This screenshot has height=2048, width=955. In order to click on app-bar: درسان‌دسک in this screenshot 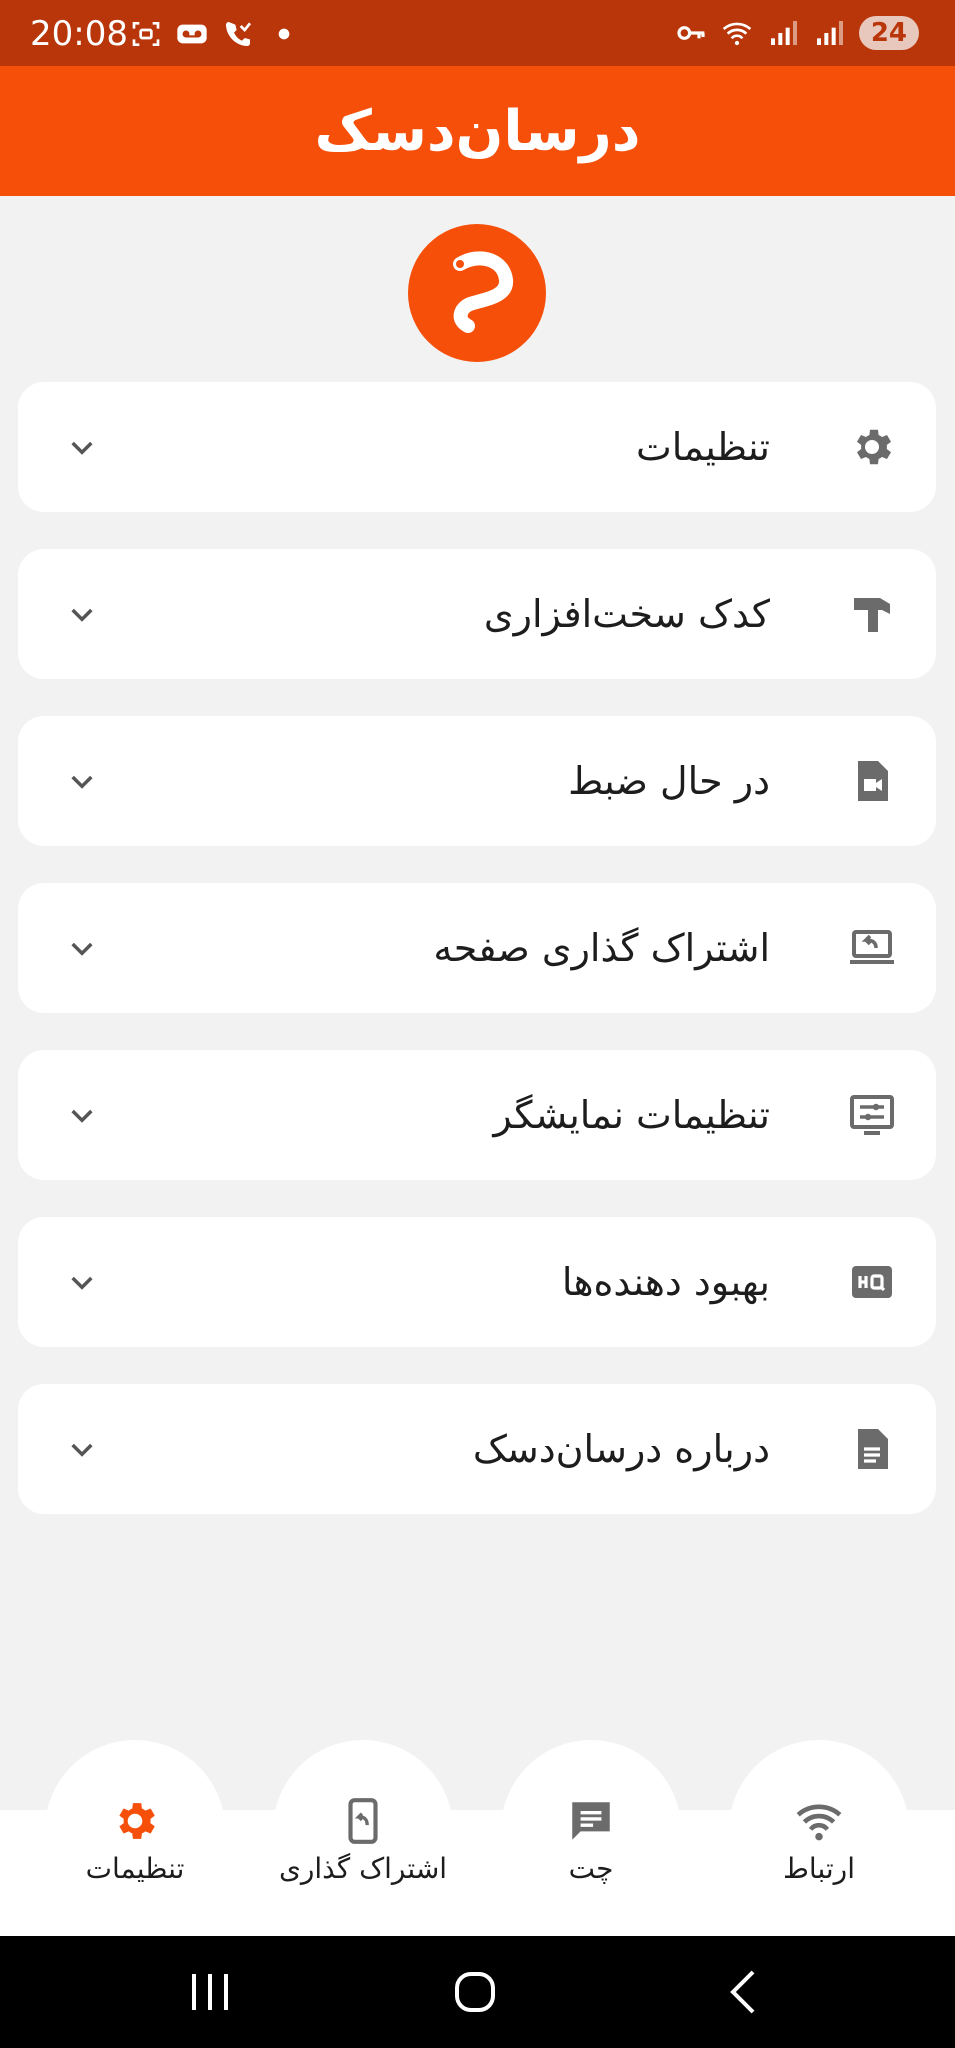, I will do `click(477, 131)`.